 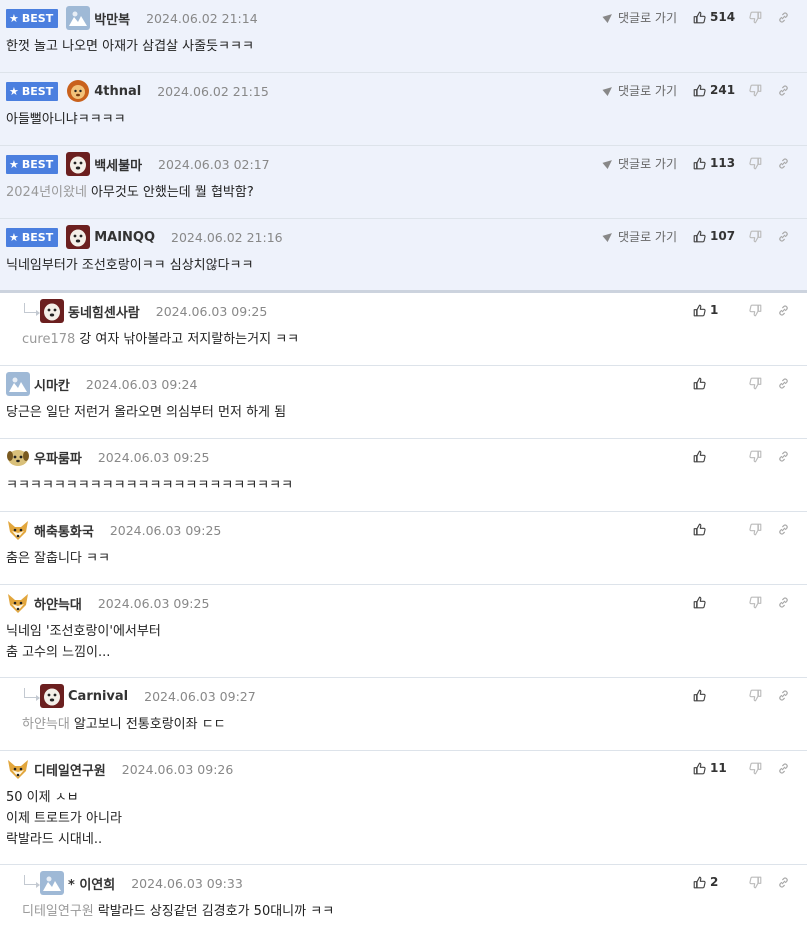 I want to click on lion-avatar, so click(x=79, y=91).